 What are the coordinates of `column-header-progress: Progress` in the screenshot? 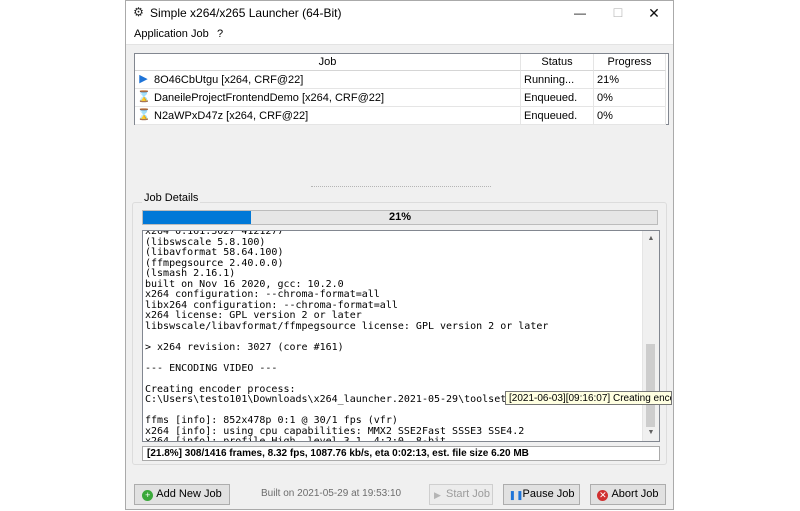 It's located at (630, 62).